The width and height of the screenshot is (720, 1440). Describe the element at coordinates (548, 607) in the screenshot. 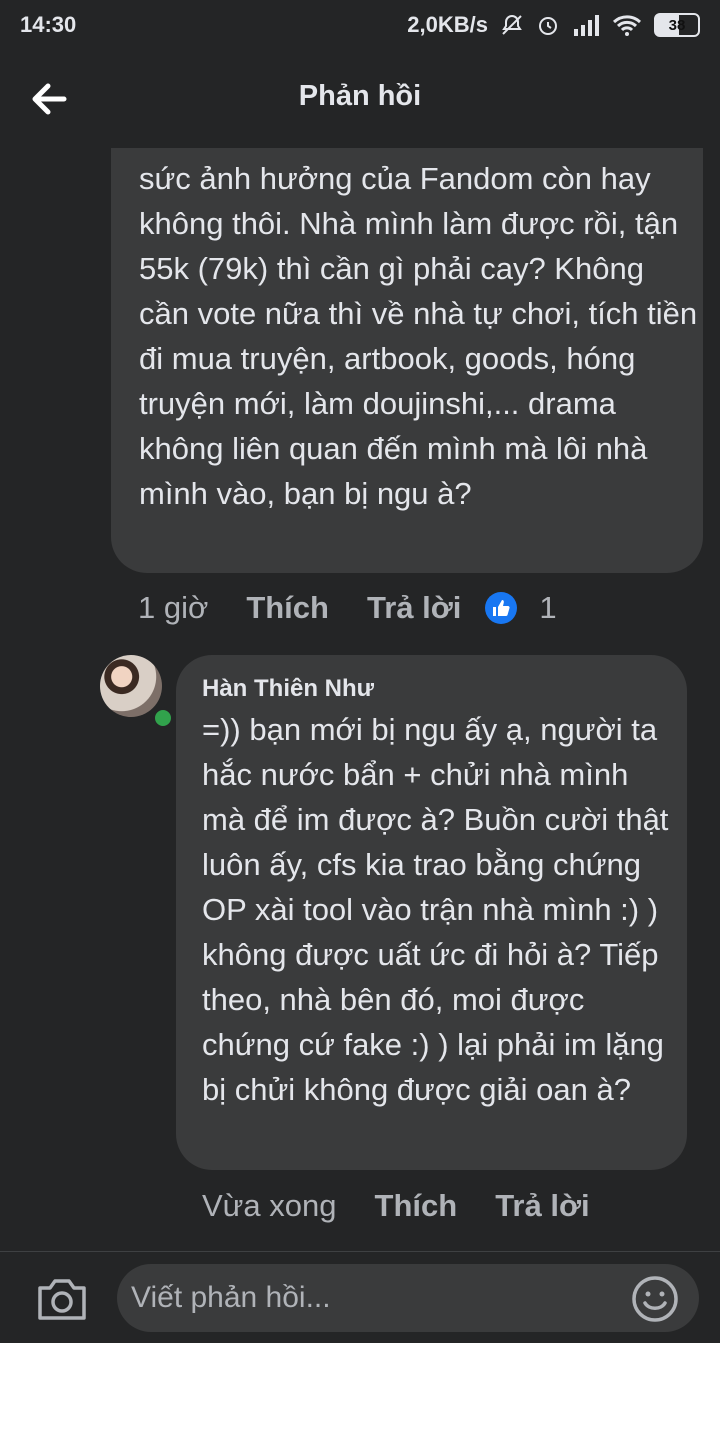

I see `reaction-count: 1` at that location.